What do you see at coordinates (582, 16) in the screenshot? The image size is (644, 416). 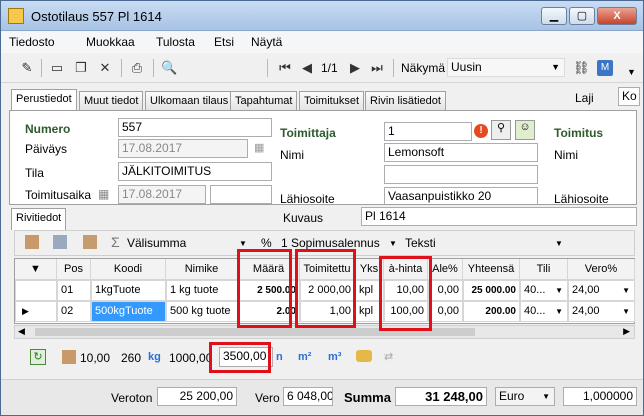 I see `maximize-button: ▢` at bounding box center [582, 16].